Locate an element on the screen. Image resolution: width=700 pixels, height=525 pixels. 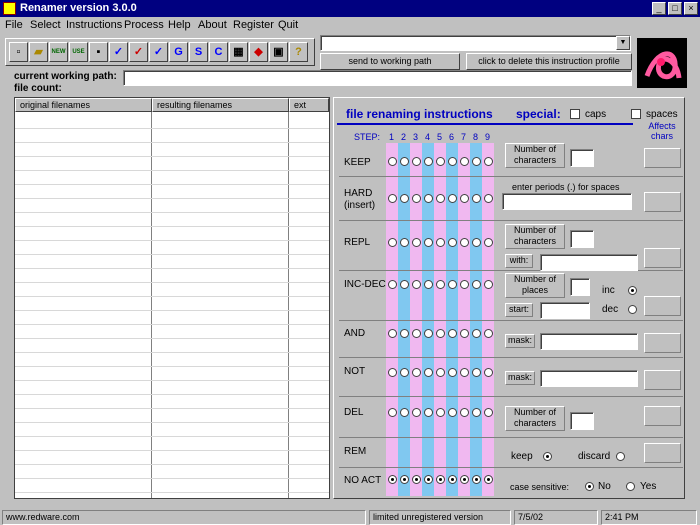
case-yes-radio is located at coordinates (630, 486).